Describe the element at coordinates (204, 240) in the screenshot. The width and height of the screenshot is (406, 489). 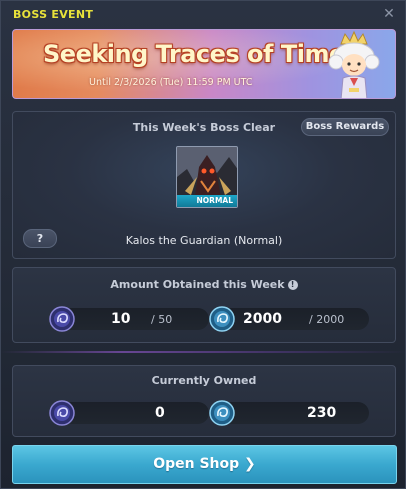
I see `boss-name: Kalos the Guardian (Normal)` at that location.